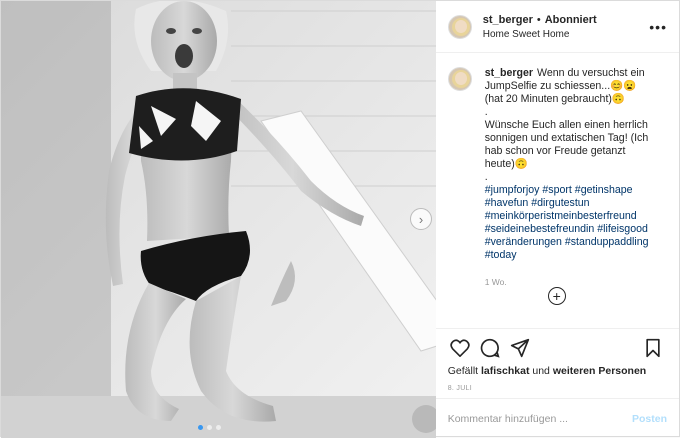  Describe the element at coordinates (540, 34) in the screenshot. I see `location-link: Home Sweet Home` at that location.